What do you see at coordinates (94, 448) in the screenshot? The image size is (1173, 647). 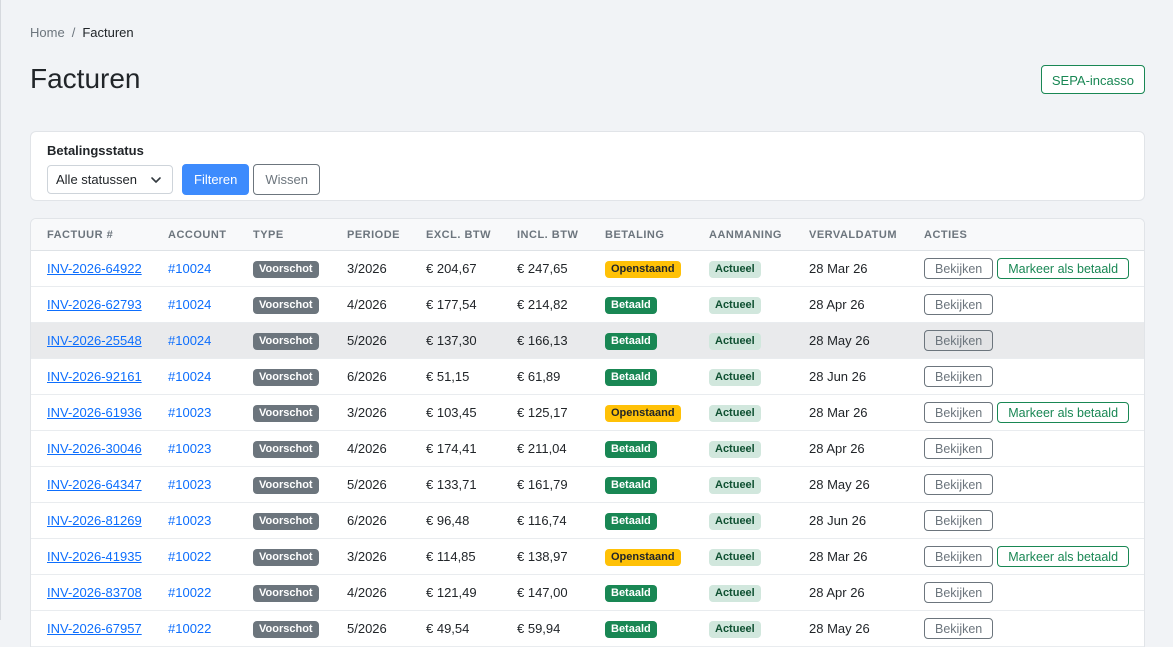 I see `invoice-link: INV-2026-30046` at bounding box center [94, 448].